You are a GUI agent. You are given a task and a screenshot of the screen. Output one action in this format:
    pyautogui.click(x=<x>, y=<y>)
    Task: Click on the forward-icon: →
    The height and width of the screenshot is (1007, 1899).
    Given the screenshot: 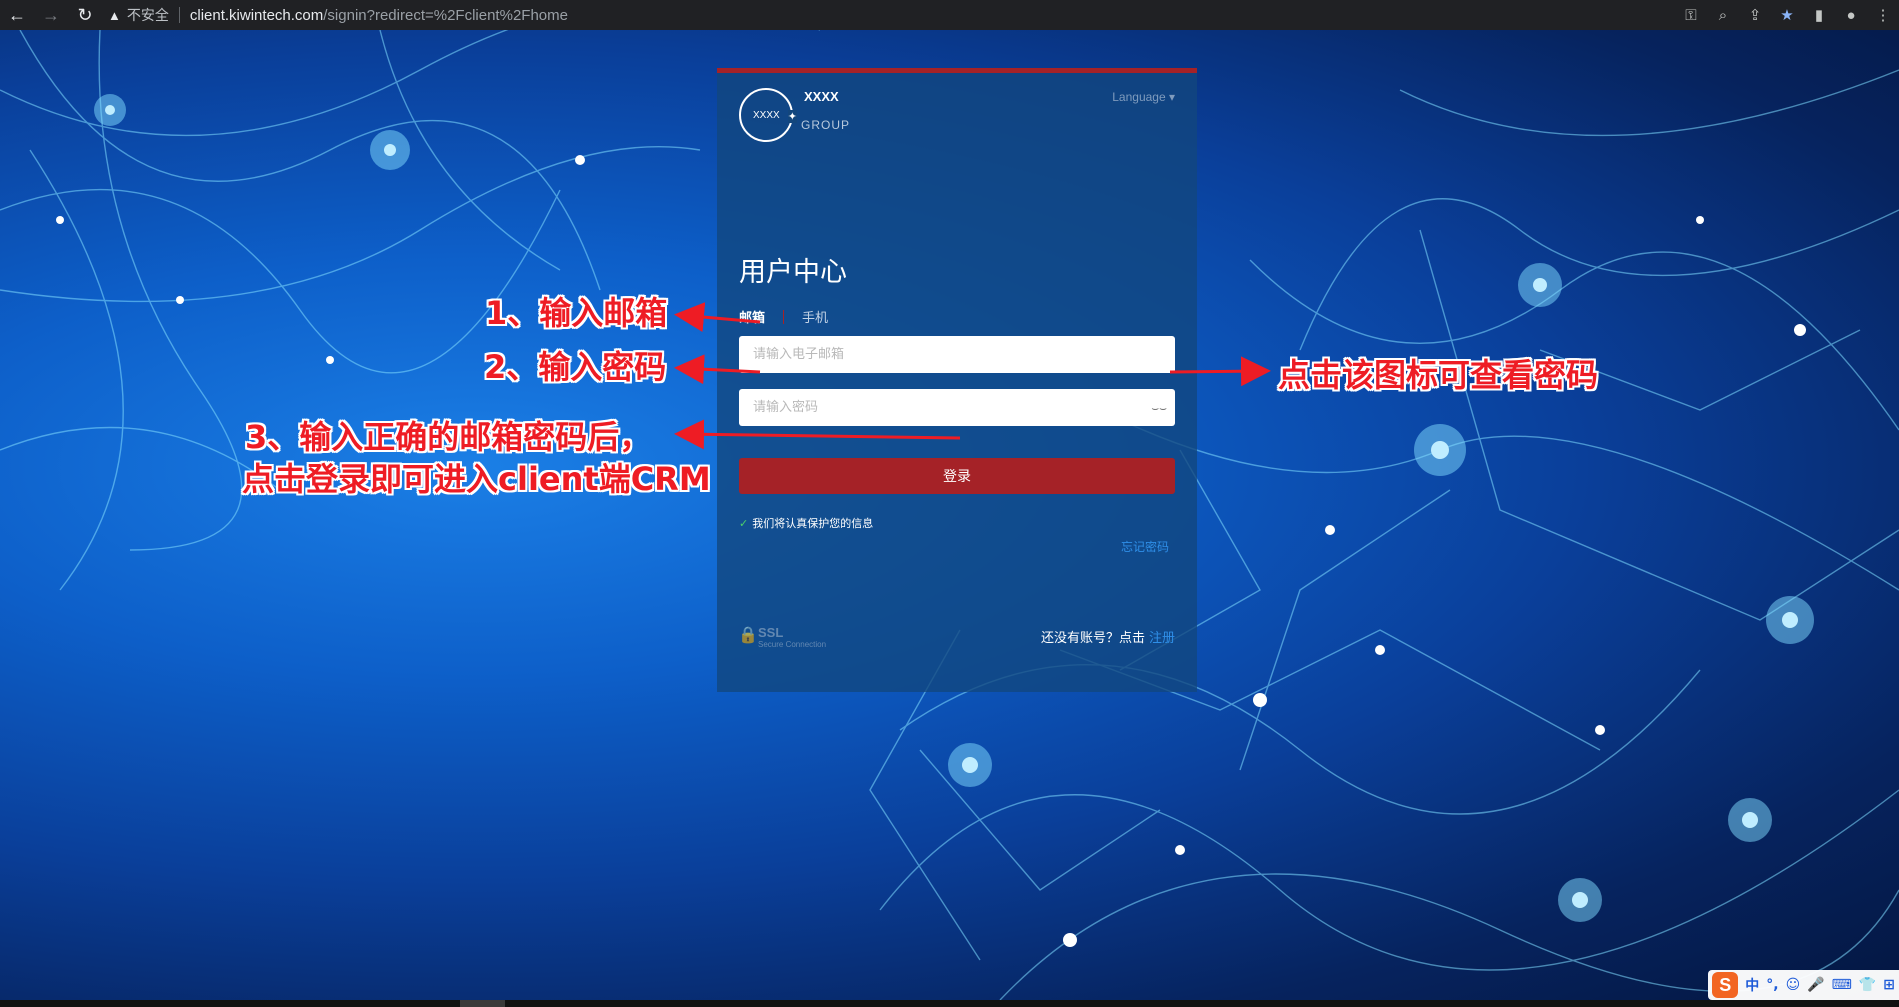 What is the action you would take?
    pyautogui.click(x=51, y=15)
    